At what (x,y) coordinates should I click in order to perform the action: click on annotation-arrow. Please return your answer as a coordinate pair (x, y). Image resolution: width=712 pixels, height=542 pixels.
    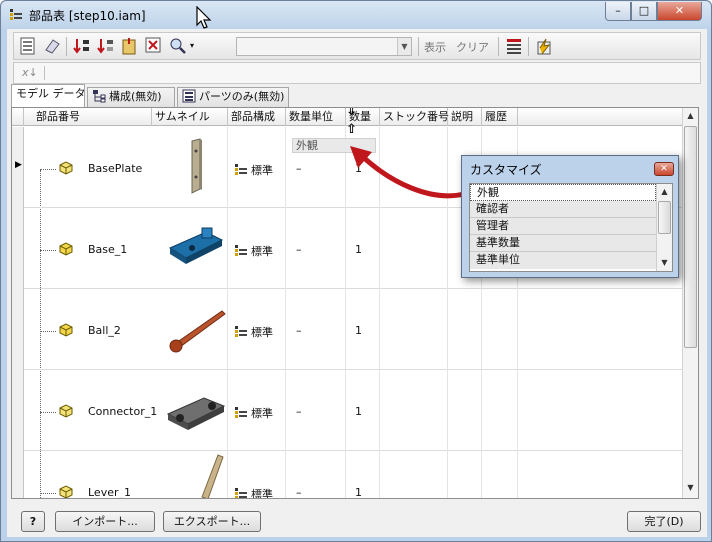
    Looking at the image, I should click on (407, 172).